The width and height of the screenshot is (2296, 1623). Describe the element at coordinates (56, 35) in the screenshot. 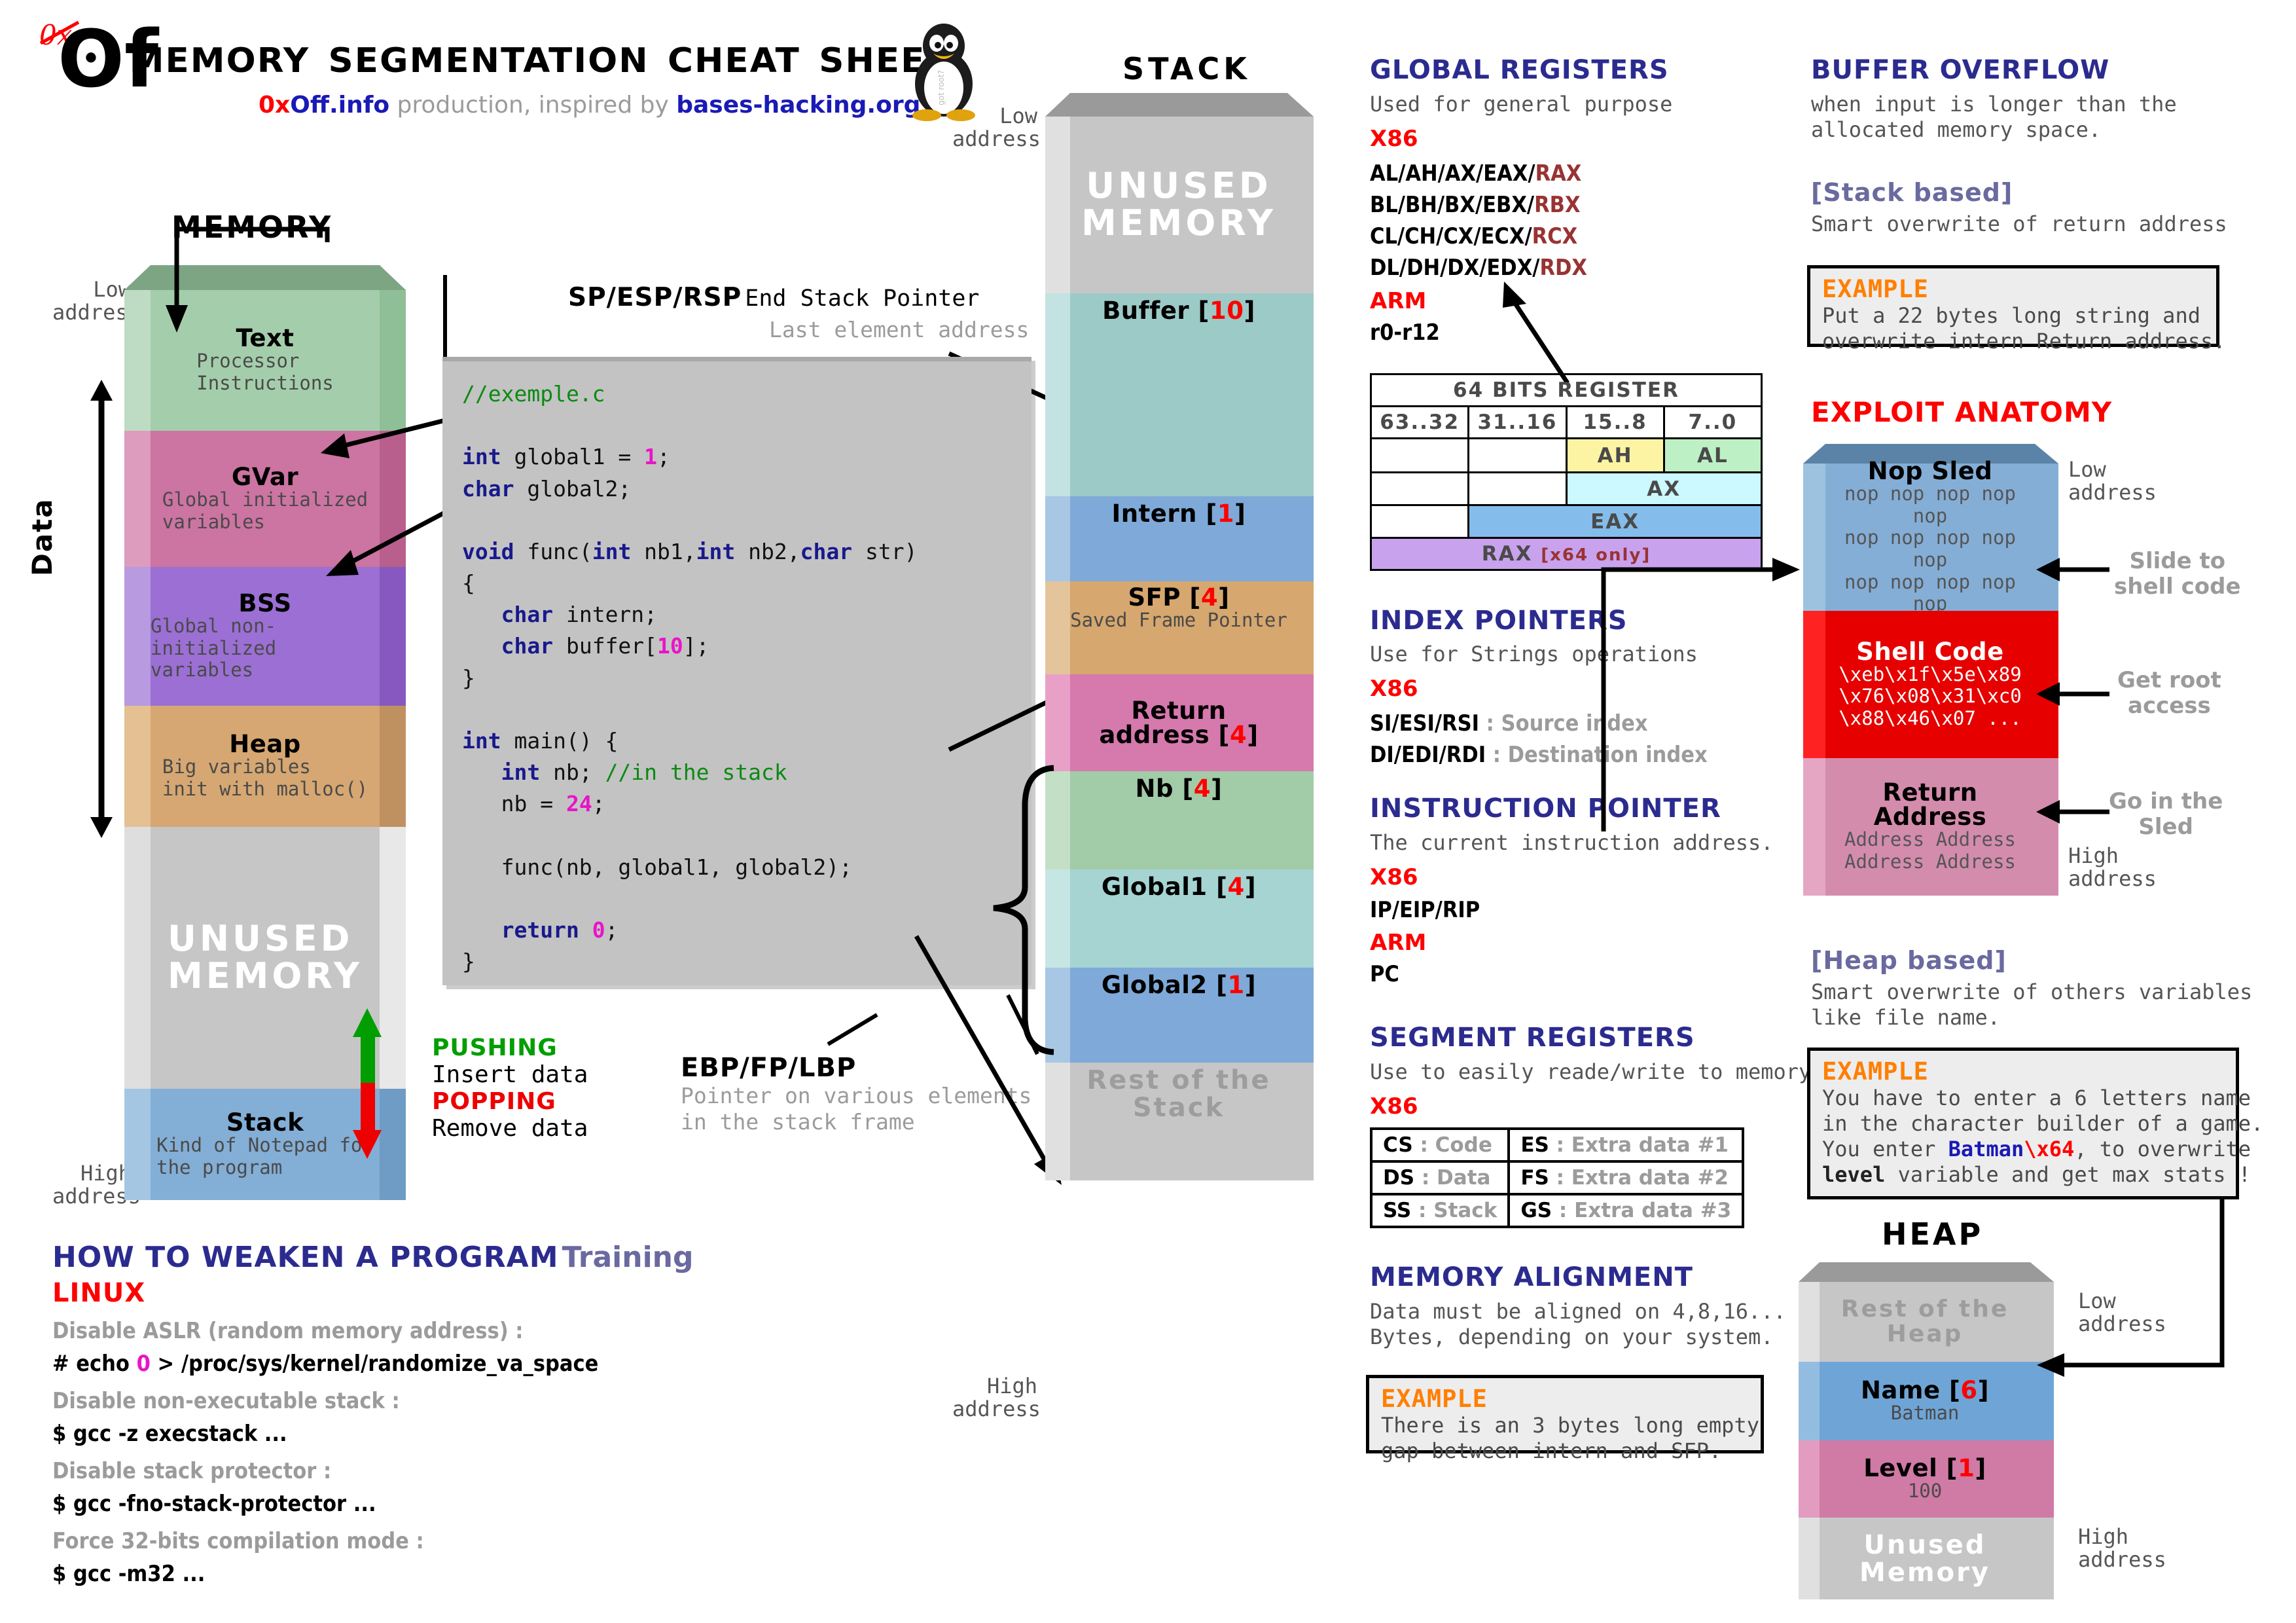

I see `svg-text: 0x` at that location.